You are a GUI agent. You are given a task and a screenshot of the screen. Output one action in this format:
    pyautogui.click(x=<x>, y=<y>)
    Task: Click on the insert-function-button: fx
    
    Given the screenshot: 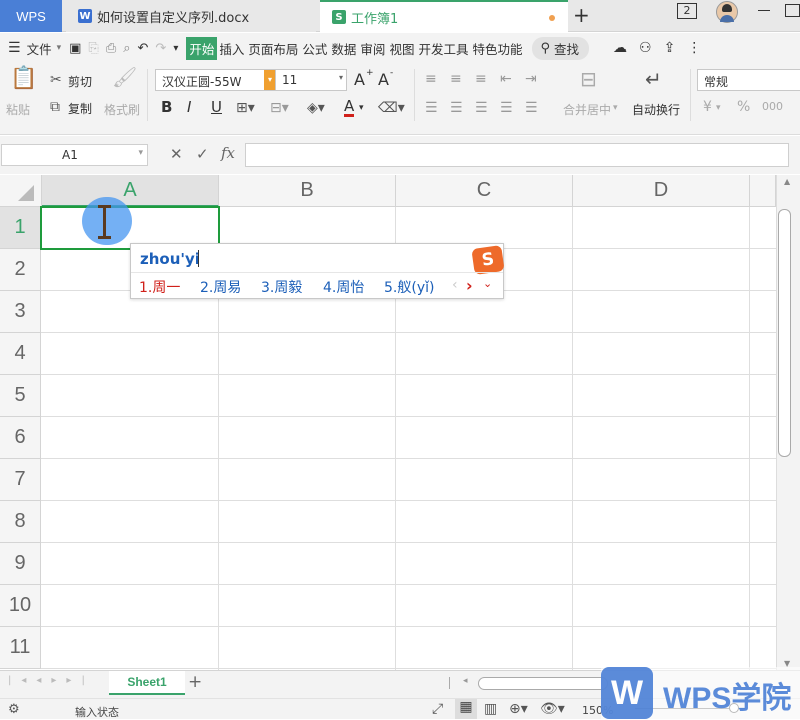 What is the action you would take?
    pyautogui.click(x=228, y=153)
    